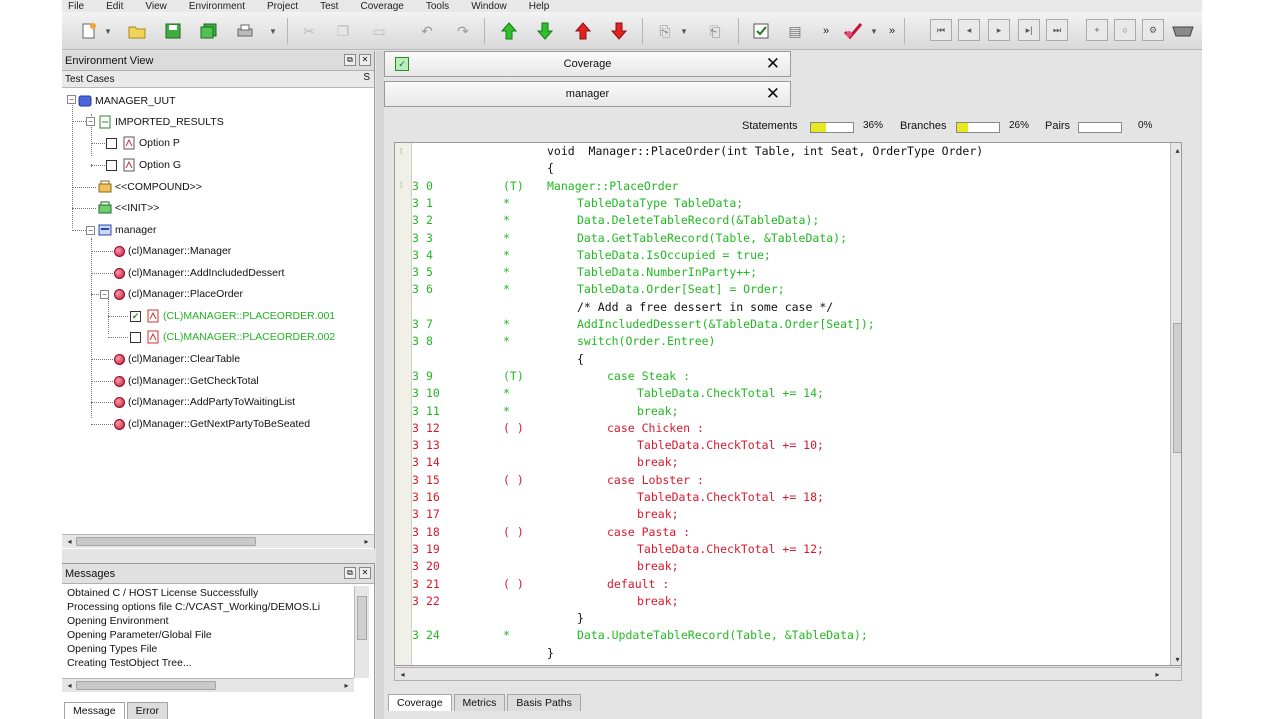  Describe the element at coordinates (826, 31) in the screenshot. I see `toolbar-overflow: »` at that location.